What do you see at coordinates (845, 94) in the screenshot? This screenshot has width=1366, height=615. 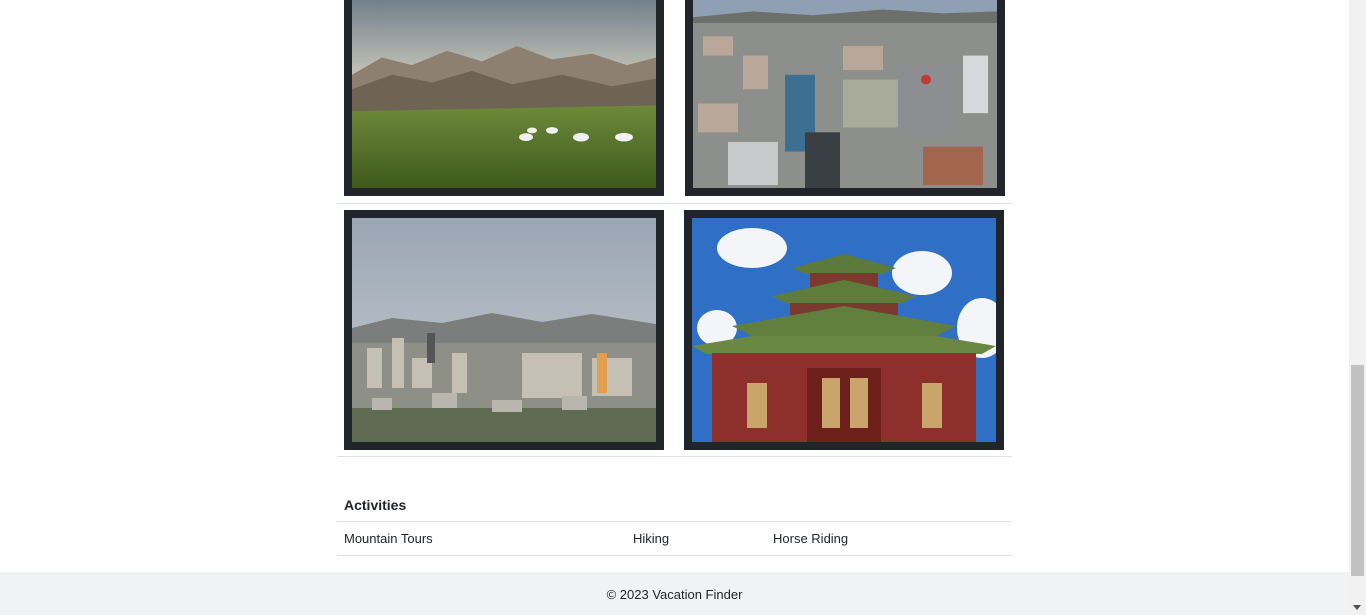 I see `city-aerial-photo` at bounding box center [845, 94].